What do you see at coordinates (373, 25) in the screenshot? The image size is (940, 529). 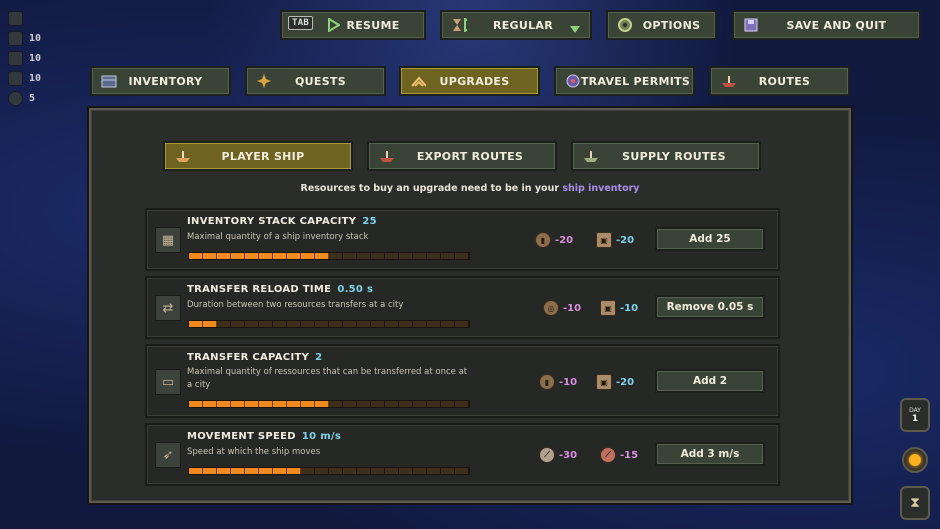 I see `resume-label: RESUME` at bounding box center [373, 25].